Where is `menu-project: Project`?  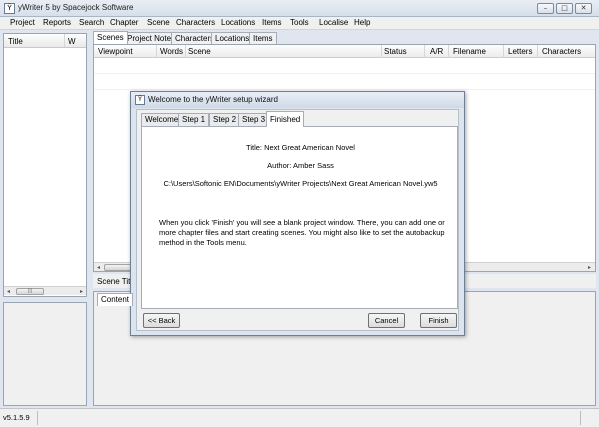
menu-project: Project is located at coordinates (22, 22).